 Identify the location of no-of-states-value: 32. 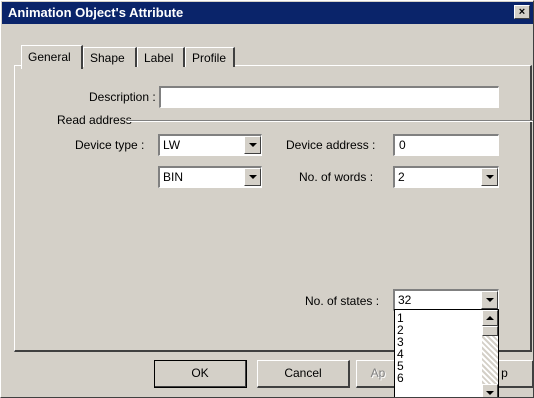
(405, 300).